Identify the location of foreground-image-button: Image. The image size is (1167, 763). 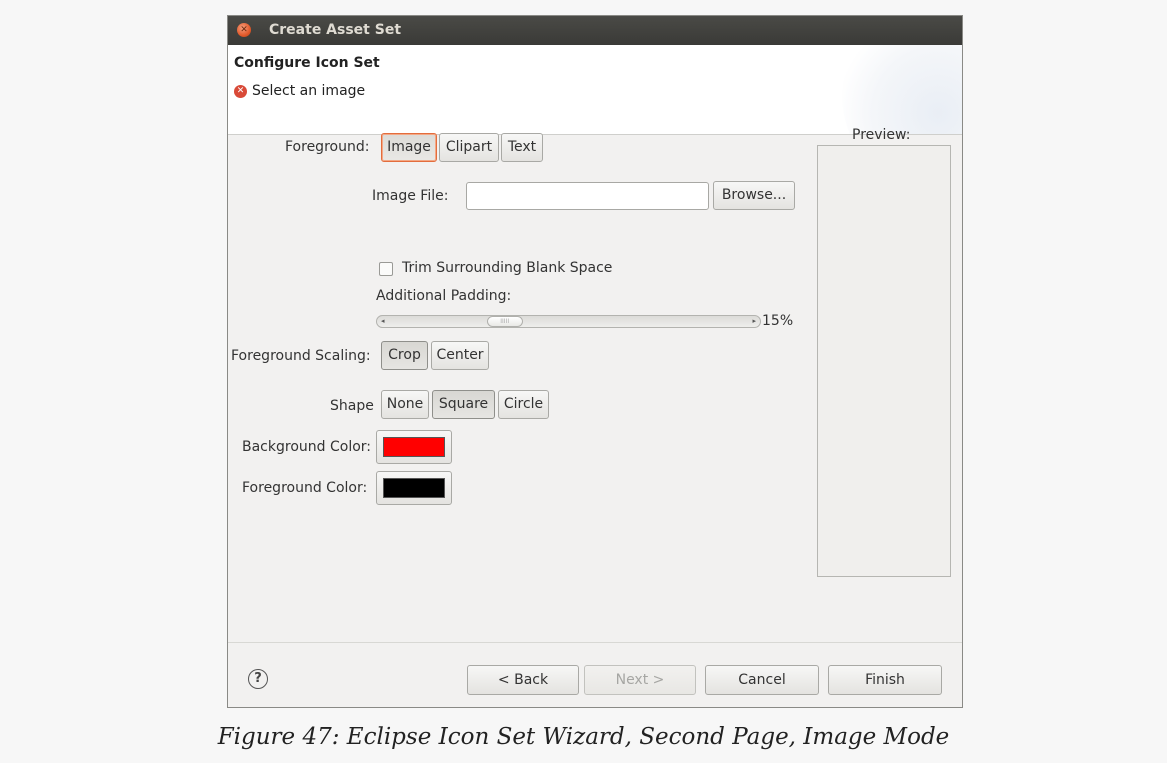
(409, 147).